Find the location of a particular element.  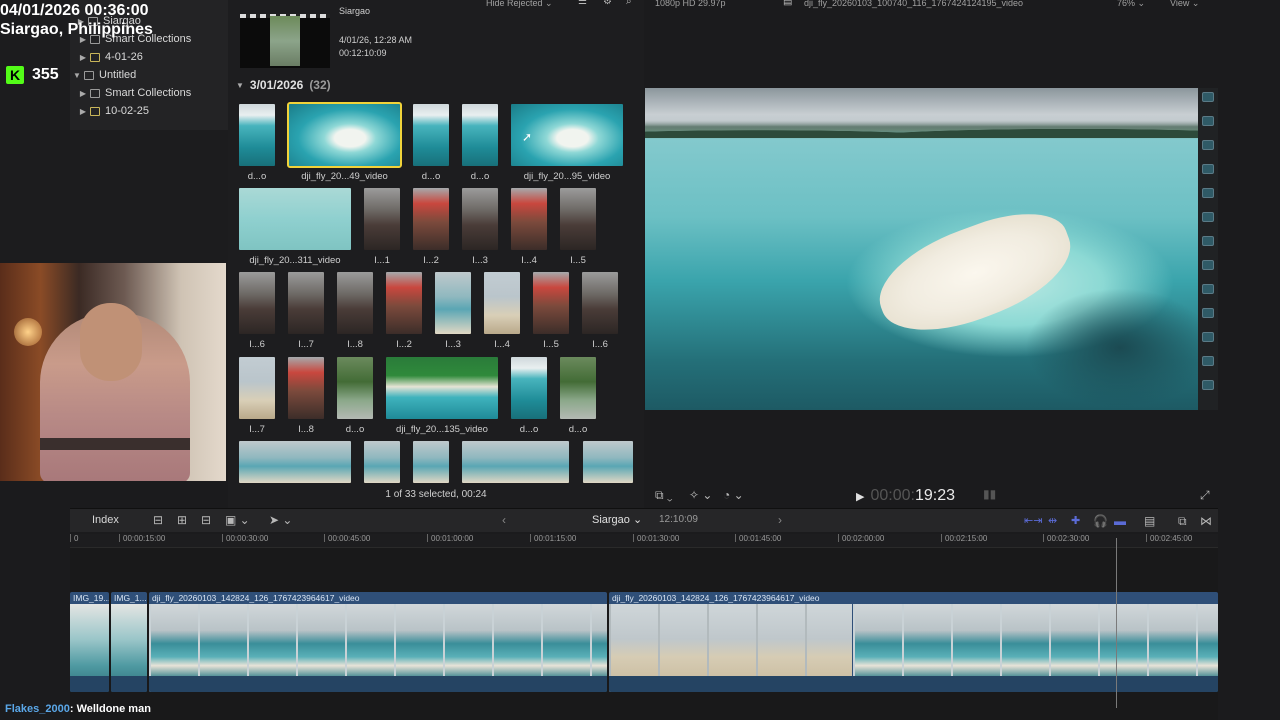

index-button: Index is located at coordinates (105, 520).